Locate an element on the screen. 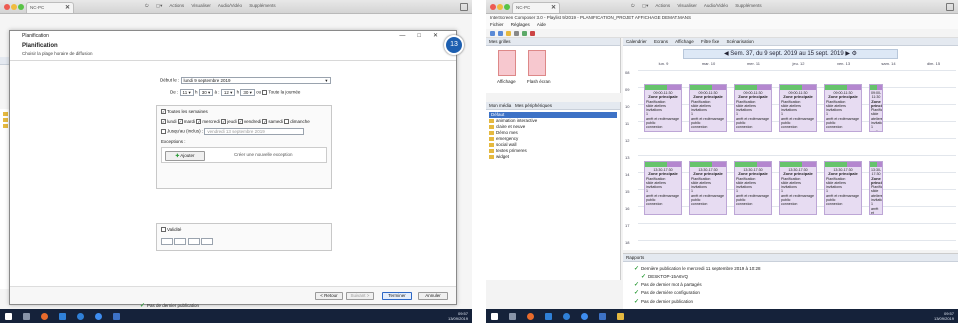 The height and width of the screenshot is (323, 958). tab-my-media: Mon média is located at coordinates (500, 105).